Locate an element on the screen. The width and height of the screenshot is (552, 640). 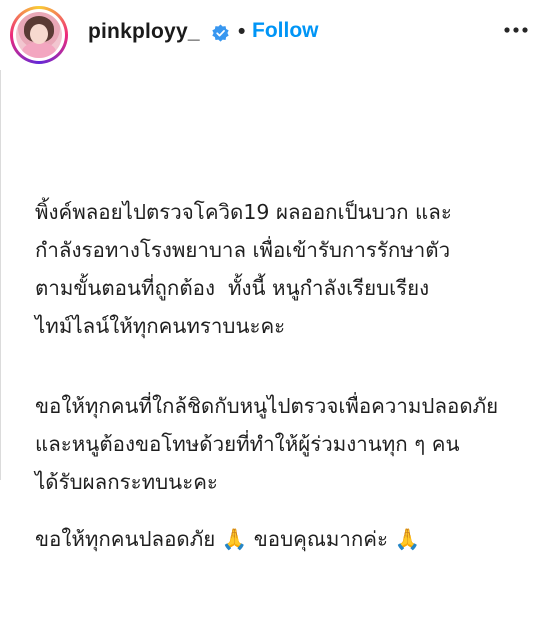
post-header: pinkployy_ • Follow is located at coordinates (276, 35).